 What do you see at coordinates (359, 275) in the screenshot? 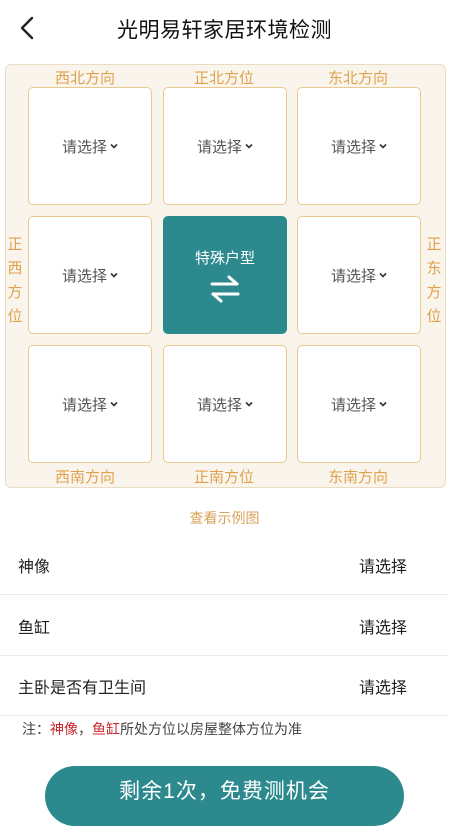
I see `cell-east: 请选择` at bounding box center [359, 275].